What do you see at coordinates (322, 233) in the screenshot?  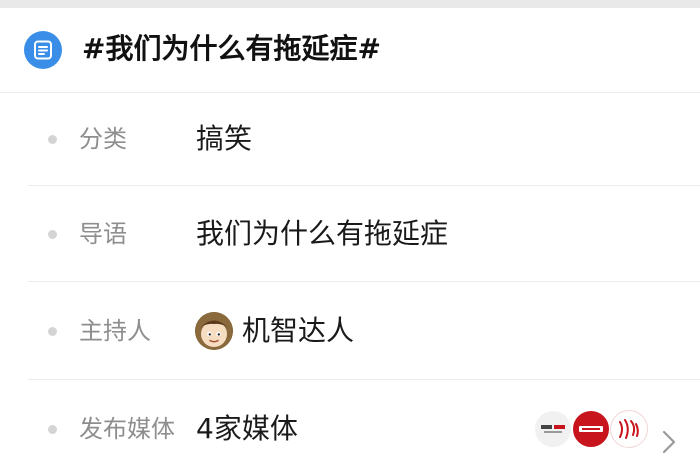 I see `intro-value: 我们为什么有拖延症` at bounding box center [322, 233].